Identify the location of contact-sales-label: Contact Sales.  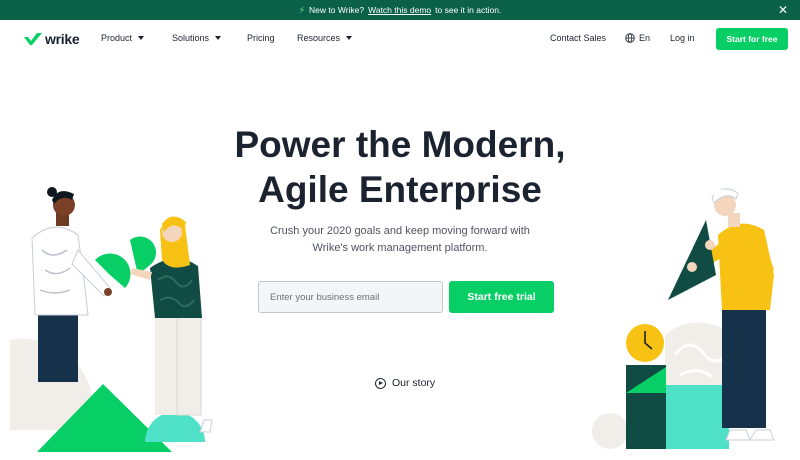
(578, 38).